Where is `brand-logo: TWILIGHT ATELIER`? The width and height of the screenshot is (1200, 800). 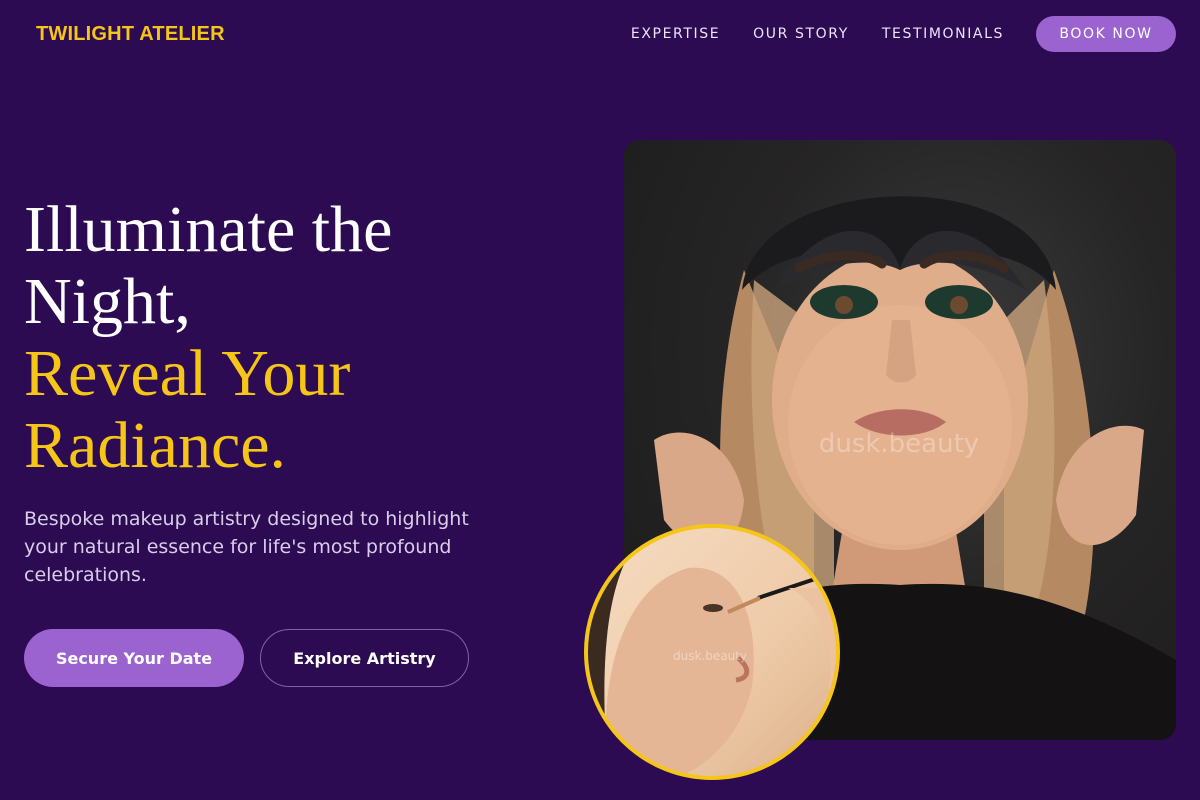 brand-logo: TWILIGHT ATELIER is located at coordinates (130, 34).